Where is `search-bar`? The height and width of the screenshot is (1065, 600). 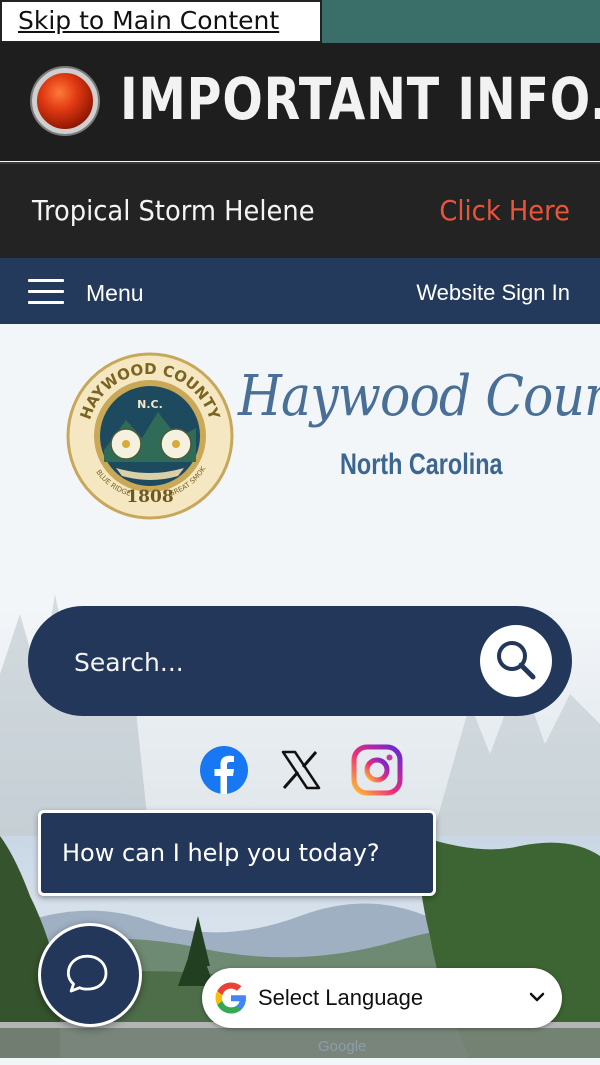 search-bar is located at coordinates (300, 661).